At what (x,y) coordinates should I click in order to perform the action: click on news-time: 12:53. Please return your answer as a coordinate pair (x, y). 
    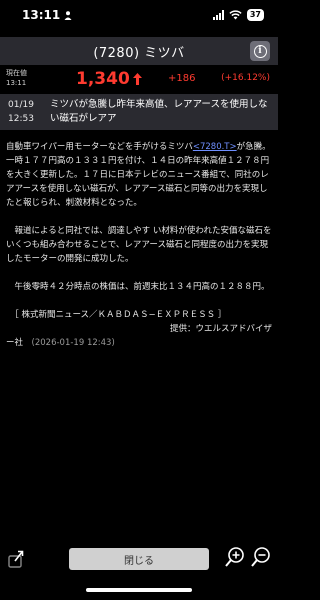
    Looking at the image, I should click on (21, 119).